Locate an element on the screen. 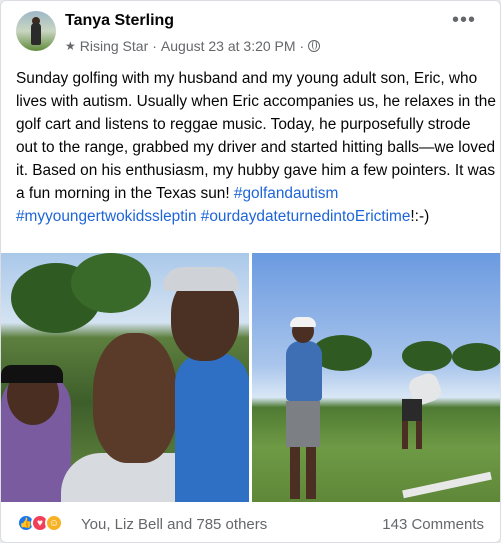  photo-man-cap is located at coordinates (303, 322).